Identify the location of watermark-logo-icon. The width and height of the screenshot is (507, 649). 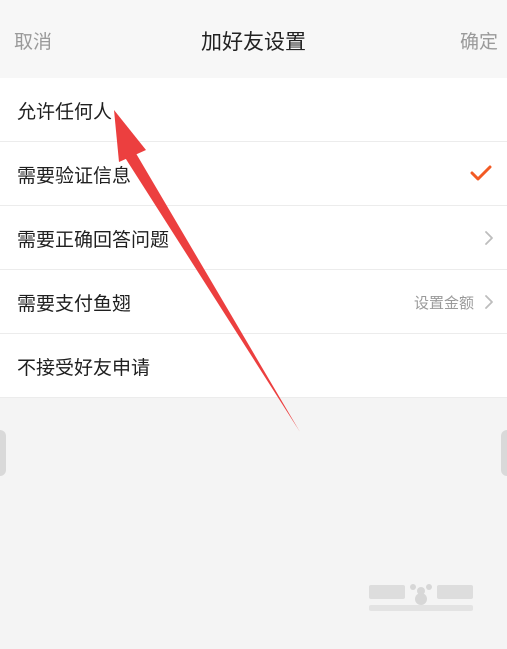
(421, 597).